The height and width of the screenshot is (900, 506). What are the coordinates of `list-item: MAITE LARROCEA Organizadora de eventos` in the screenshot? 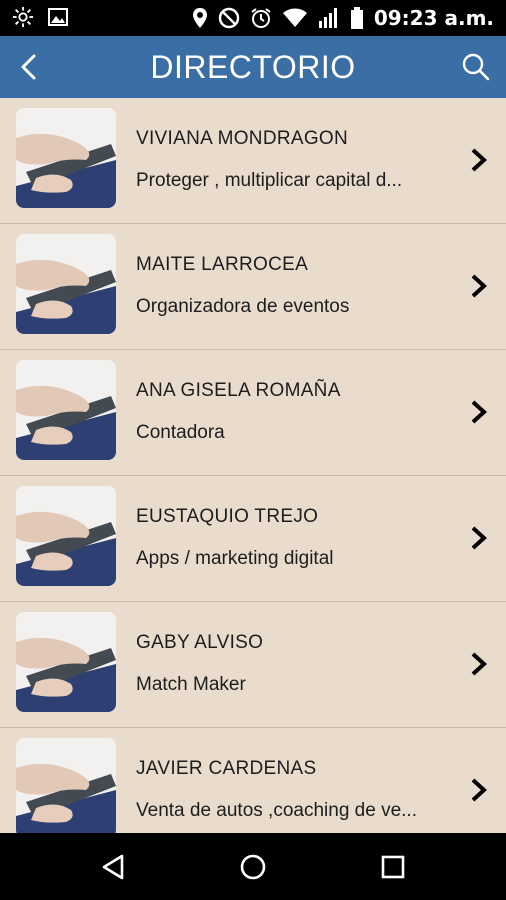 It's located at (253, 287).